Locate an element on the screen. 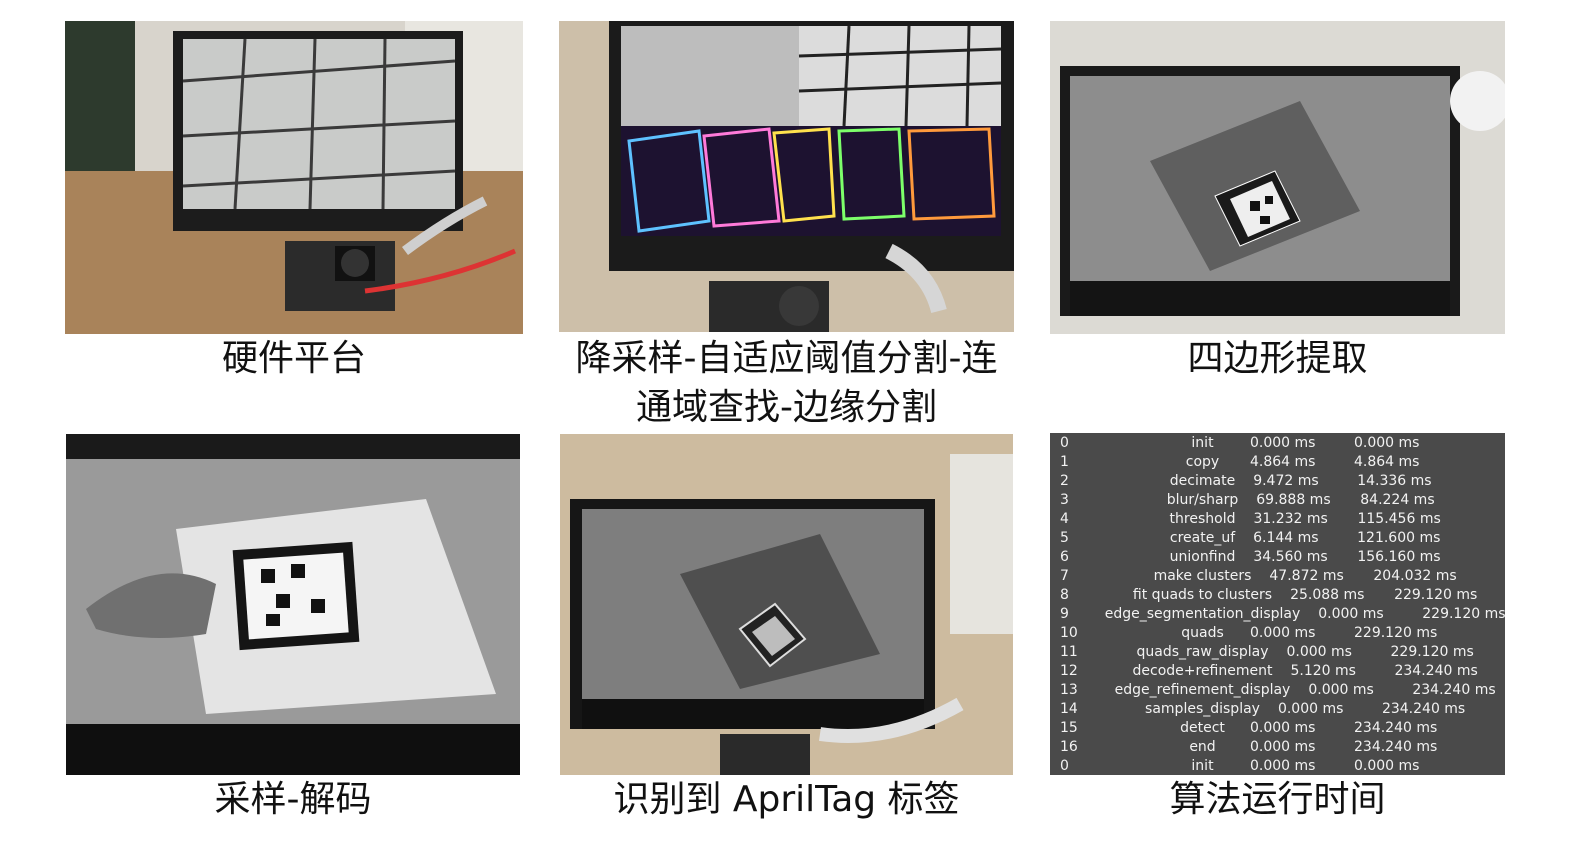 The width and height of the screenshot is (1570, 852). timing-row: 4 threshold 31.232 ms 115.456 ms is located at coordinates (1277, 519).